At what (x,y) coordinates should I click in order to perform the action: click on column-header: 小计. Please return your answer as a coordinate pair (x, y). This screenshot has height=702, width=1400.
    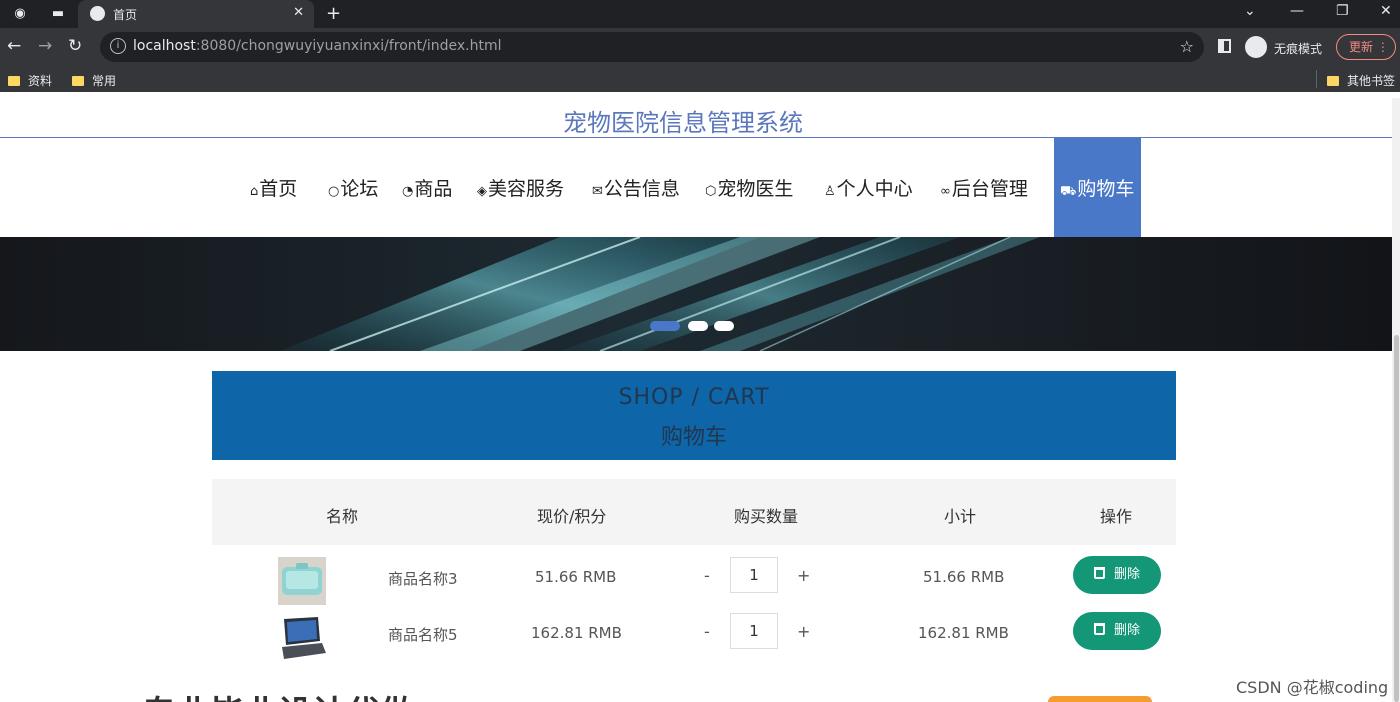
    Looking at the image, I should click on (960, 516).